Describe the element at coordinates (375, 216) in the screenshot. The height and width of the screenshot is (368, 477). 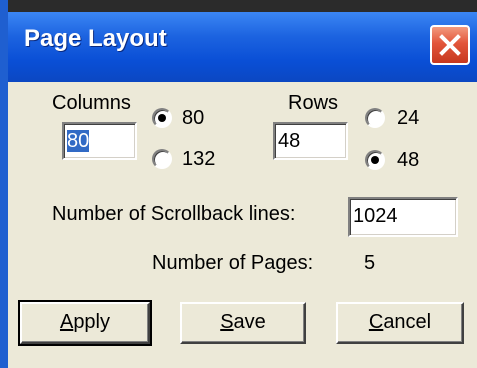
I see `scrollback-input-value: 1024` at that location.